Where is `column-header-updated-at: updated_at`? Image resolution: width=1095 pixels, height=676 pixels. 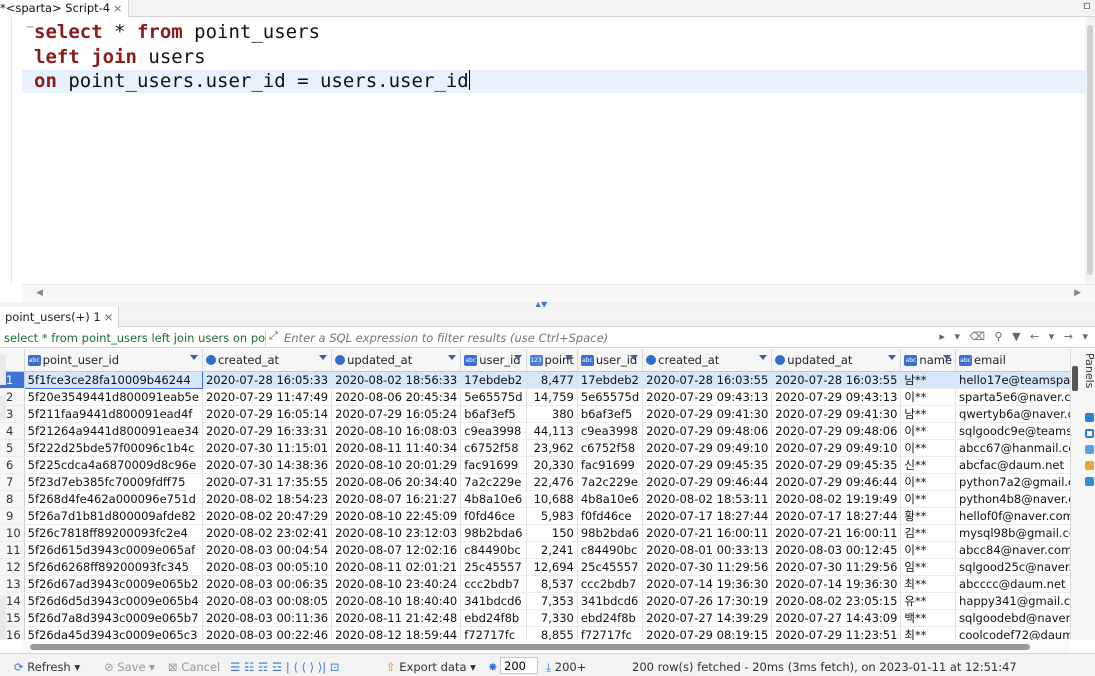
column-header-updated-at: updated_at is located at coordinates (836, 360).